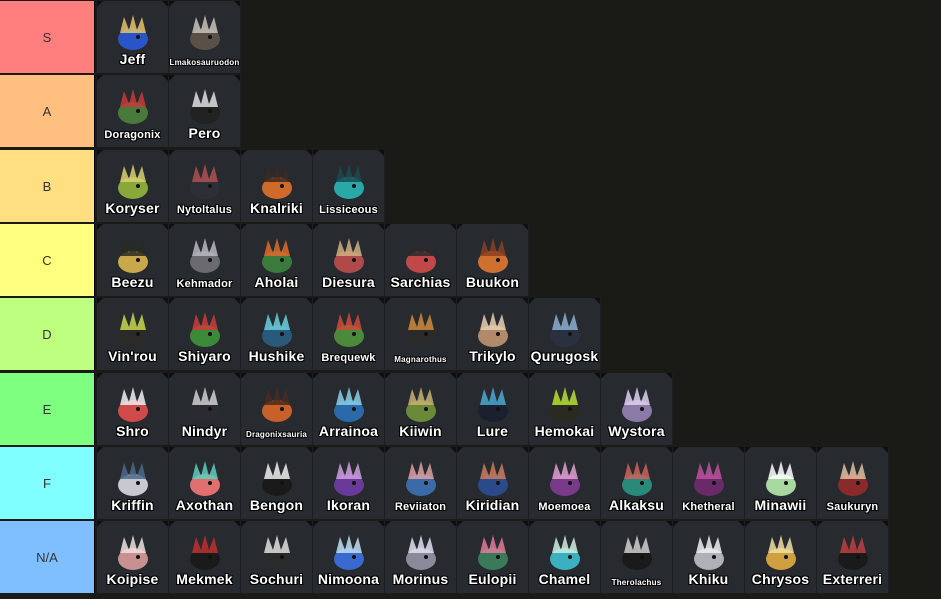  What do you see at coordinates (133, 409) in the screenshot?
I see `creature-tile: Shro` at bounding box center [133, 409].